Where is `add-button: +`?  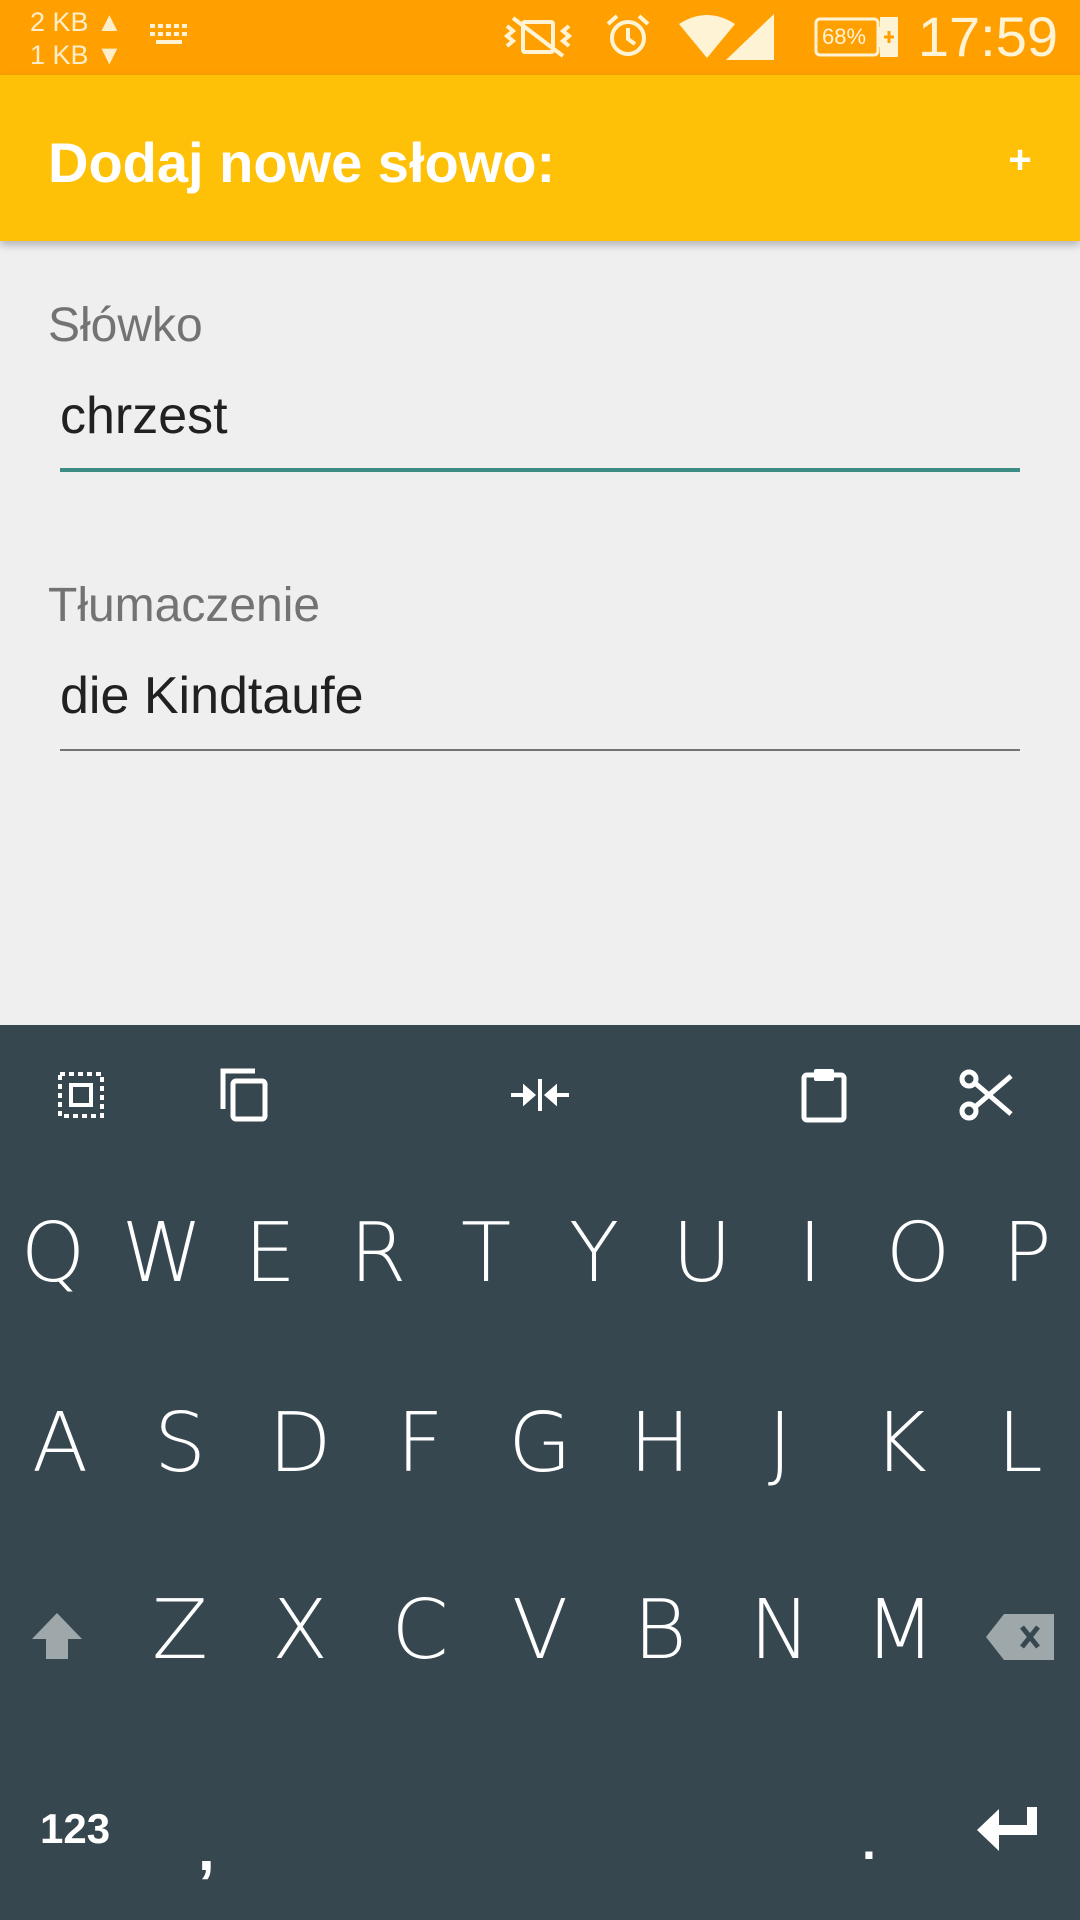
add-button: + is located at coordinates (1020, 160).